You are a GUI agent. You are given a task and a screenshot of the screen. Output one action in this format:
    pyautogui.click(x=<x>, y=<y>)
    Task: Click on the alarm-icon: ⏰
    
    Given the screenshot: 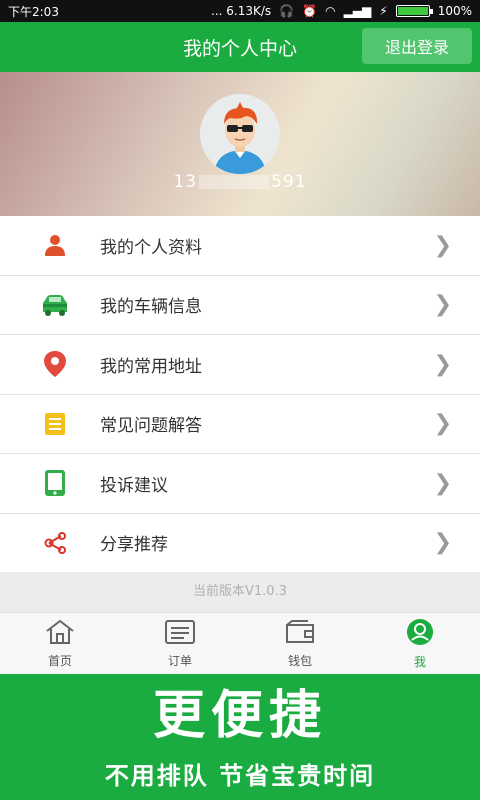 What is the action you would take?
    pyautogui.click(x=310, y=11)
    